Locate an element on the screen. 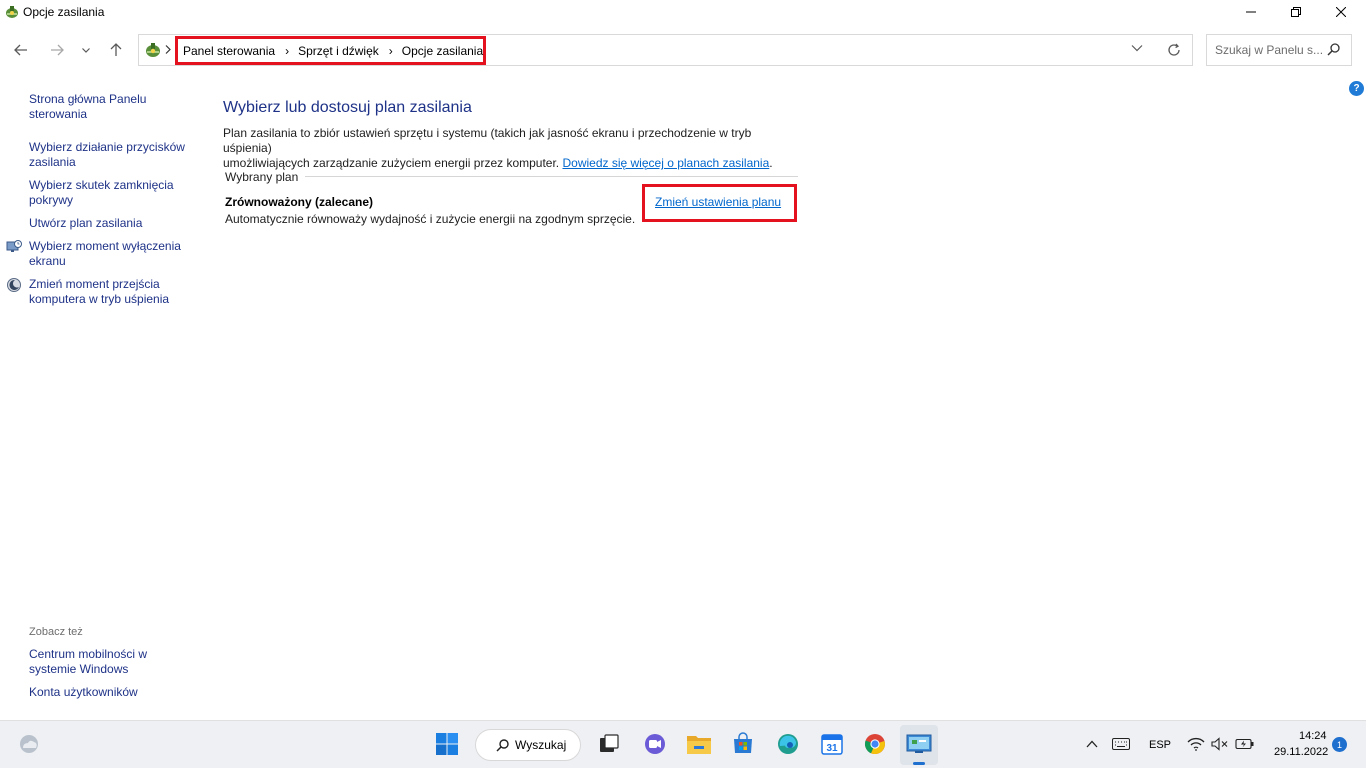 This screenshot has width=1366, height=768. back-arrow-icon is located at coordinates (20, 50).